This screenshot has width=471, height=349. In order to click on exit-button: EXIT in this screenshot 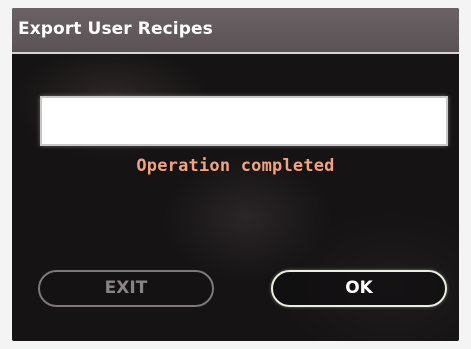, I will do `click(126, 288)`.